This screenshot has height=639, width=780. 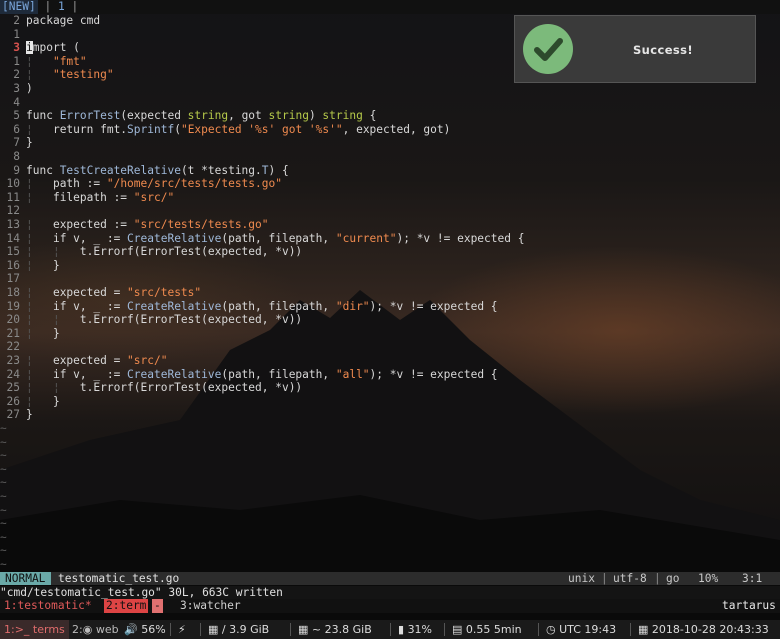 What do you see at coordinates (13, 184) in the screenshot?
I see `line-number: 10` at bounding box center [13, 184].